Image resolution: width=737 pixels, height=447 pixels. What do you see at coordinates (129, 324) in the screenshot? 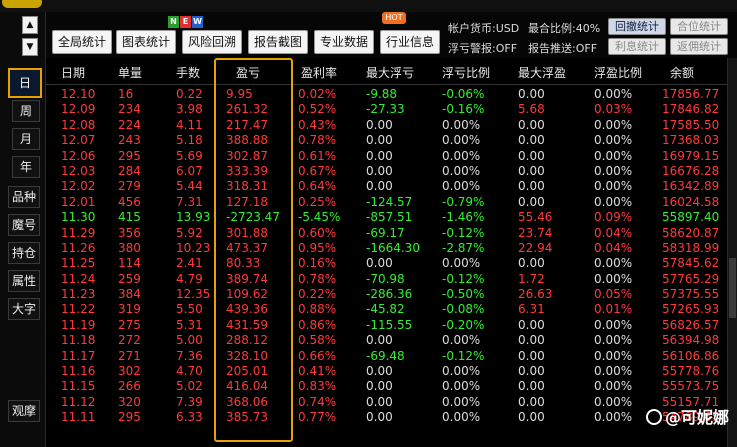
I see `cell-orders: 275` at bounding box center [129, 324].